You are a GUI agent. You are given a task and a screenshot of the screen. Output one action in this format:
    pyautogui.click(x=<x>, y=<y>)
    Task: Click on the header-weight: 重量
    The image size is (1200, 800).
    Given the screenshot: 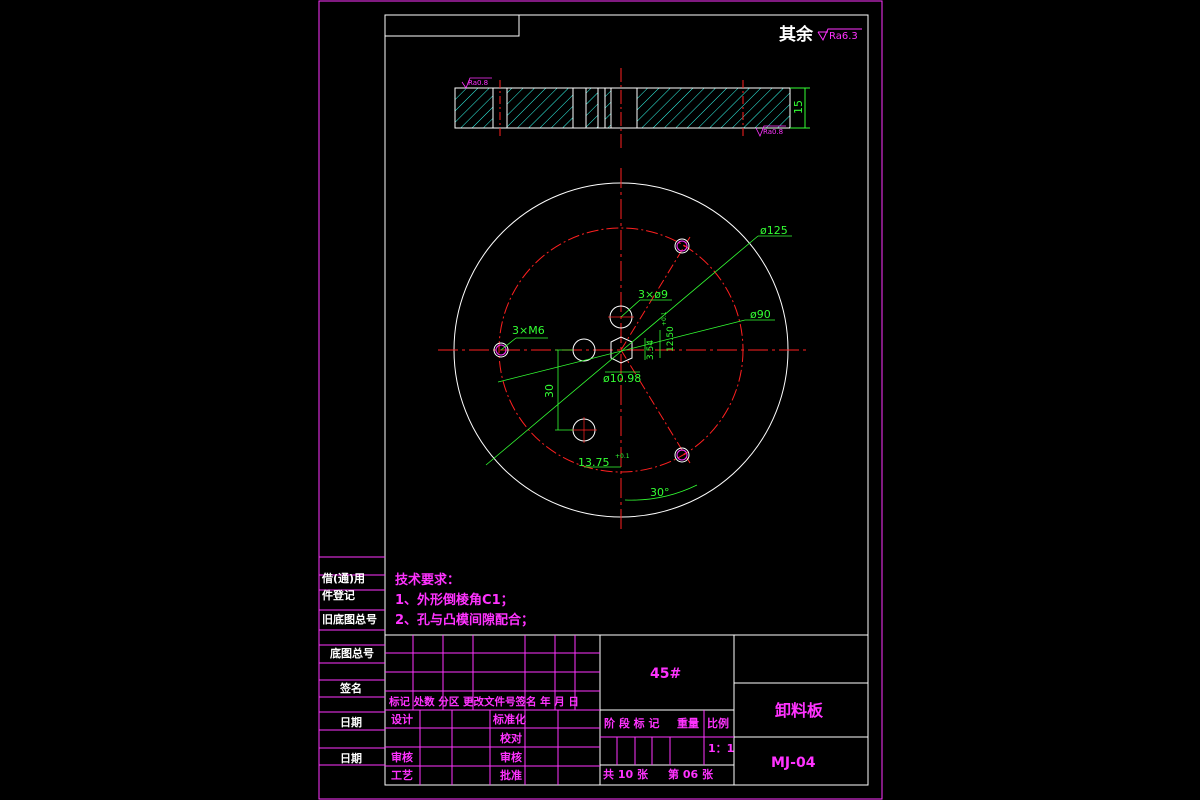 What is the action you would take?
    pyautogui.click(x=688, y=723)
    